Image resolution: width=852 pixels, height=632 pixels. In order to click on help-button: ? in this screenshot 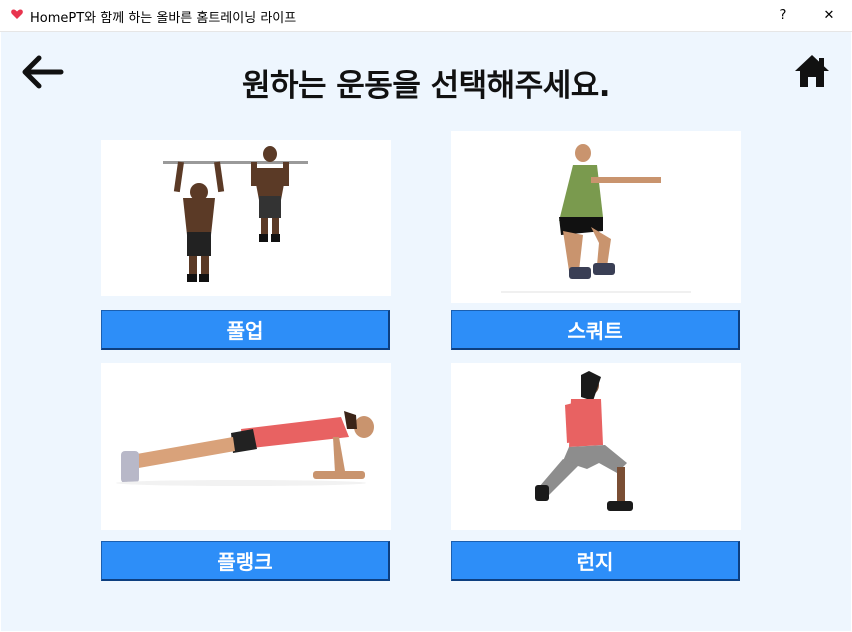, I will do `click(783, 15)`.